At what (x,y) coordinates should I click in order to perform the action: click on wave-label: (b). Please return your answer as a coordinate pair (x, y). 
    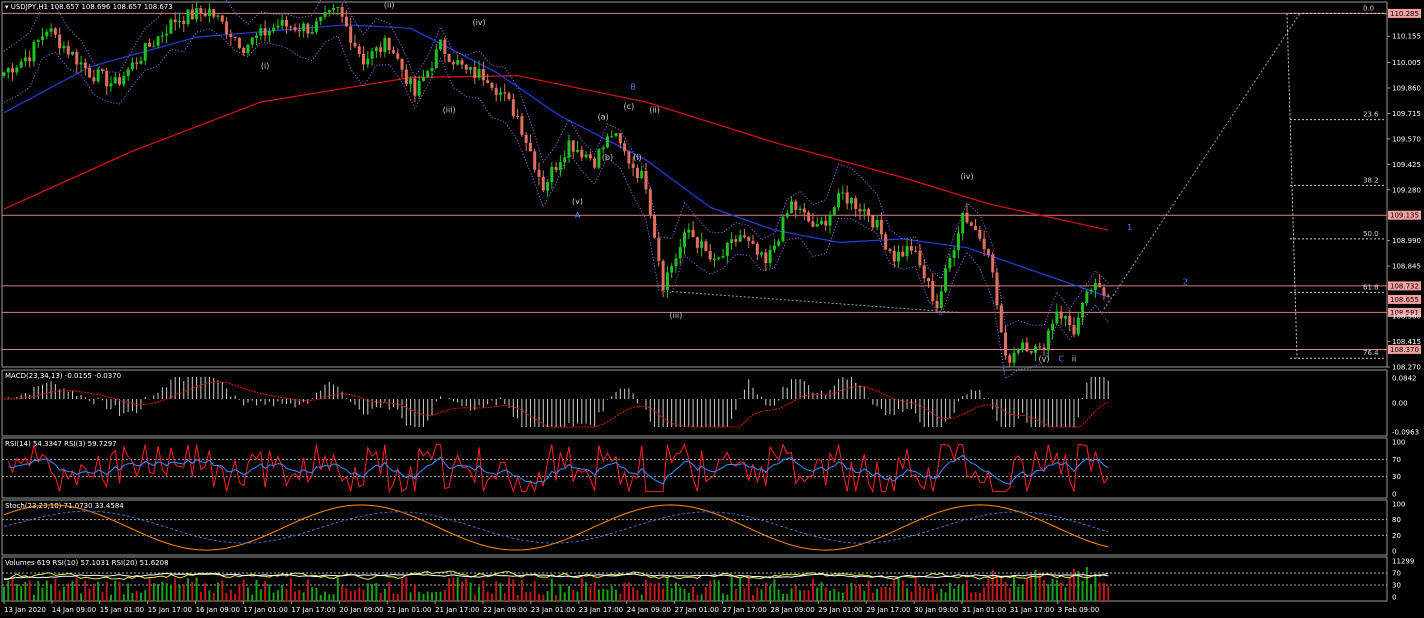
    Looking at the image, I should click on (607, 157).